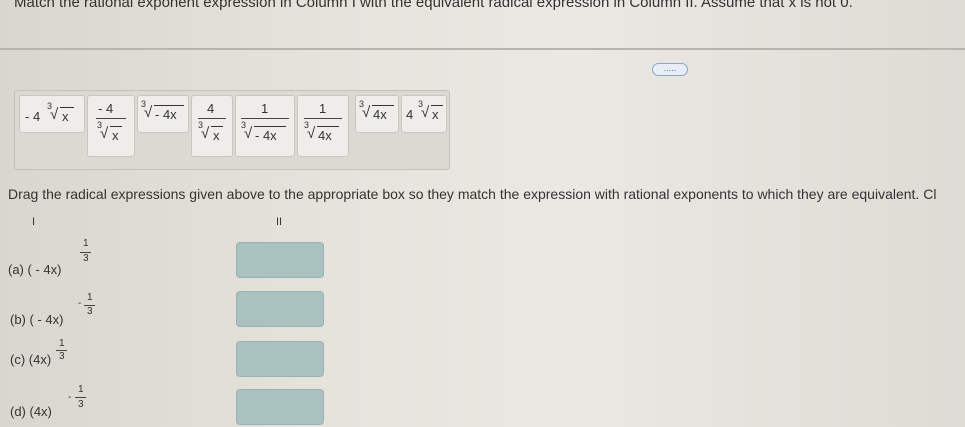 The height and width of the screenshot is (427, 965). I want to click on tile-neg4-over-cbrt-x: - 4 3 √ x, so click(111, 126).